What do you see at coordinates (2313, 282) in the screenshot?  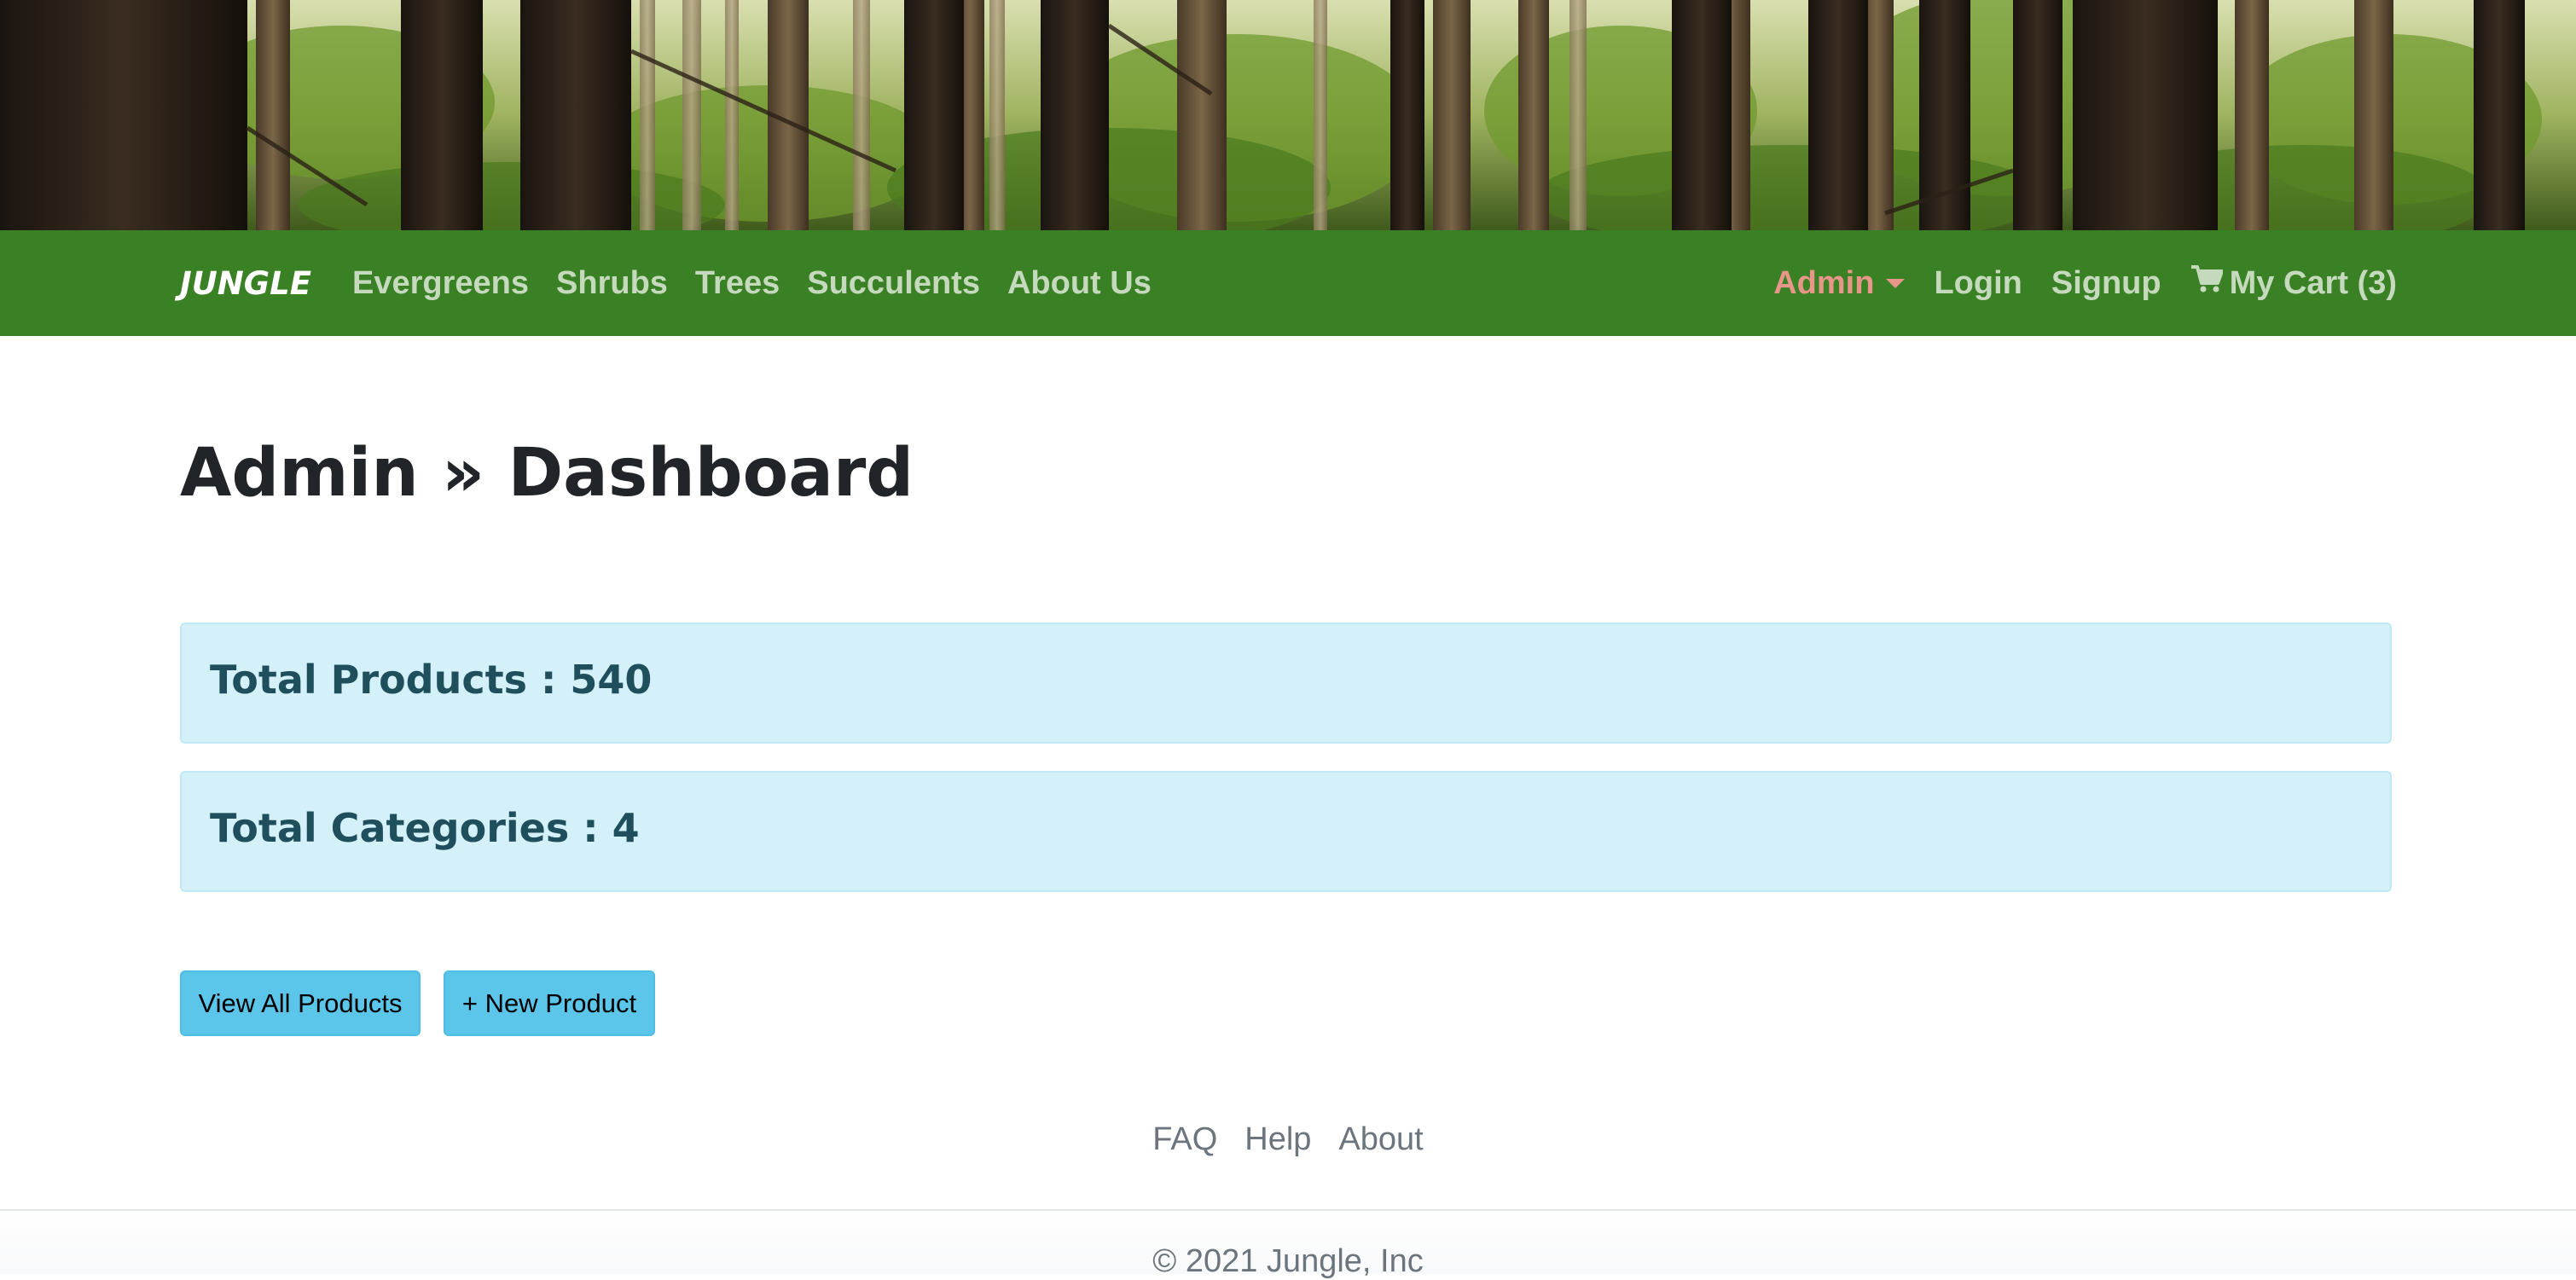 I see `my-cart-label: My Cart (3)` at bounding box center [2313, 282].